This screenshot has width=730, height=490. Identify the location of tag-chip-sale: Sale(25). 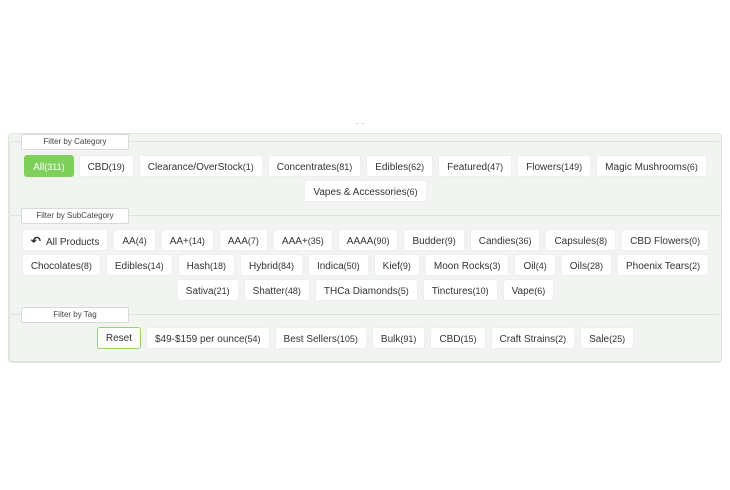
(607, 338).